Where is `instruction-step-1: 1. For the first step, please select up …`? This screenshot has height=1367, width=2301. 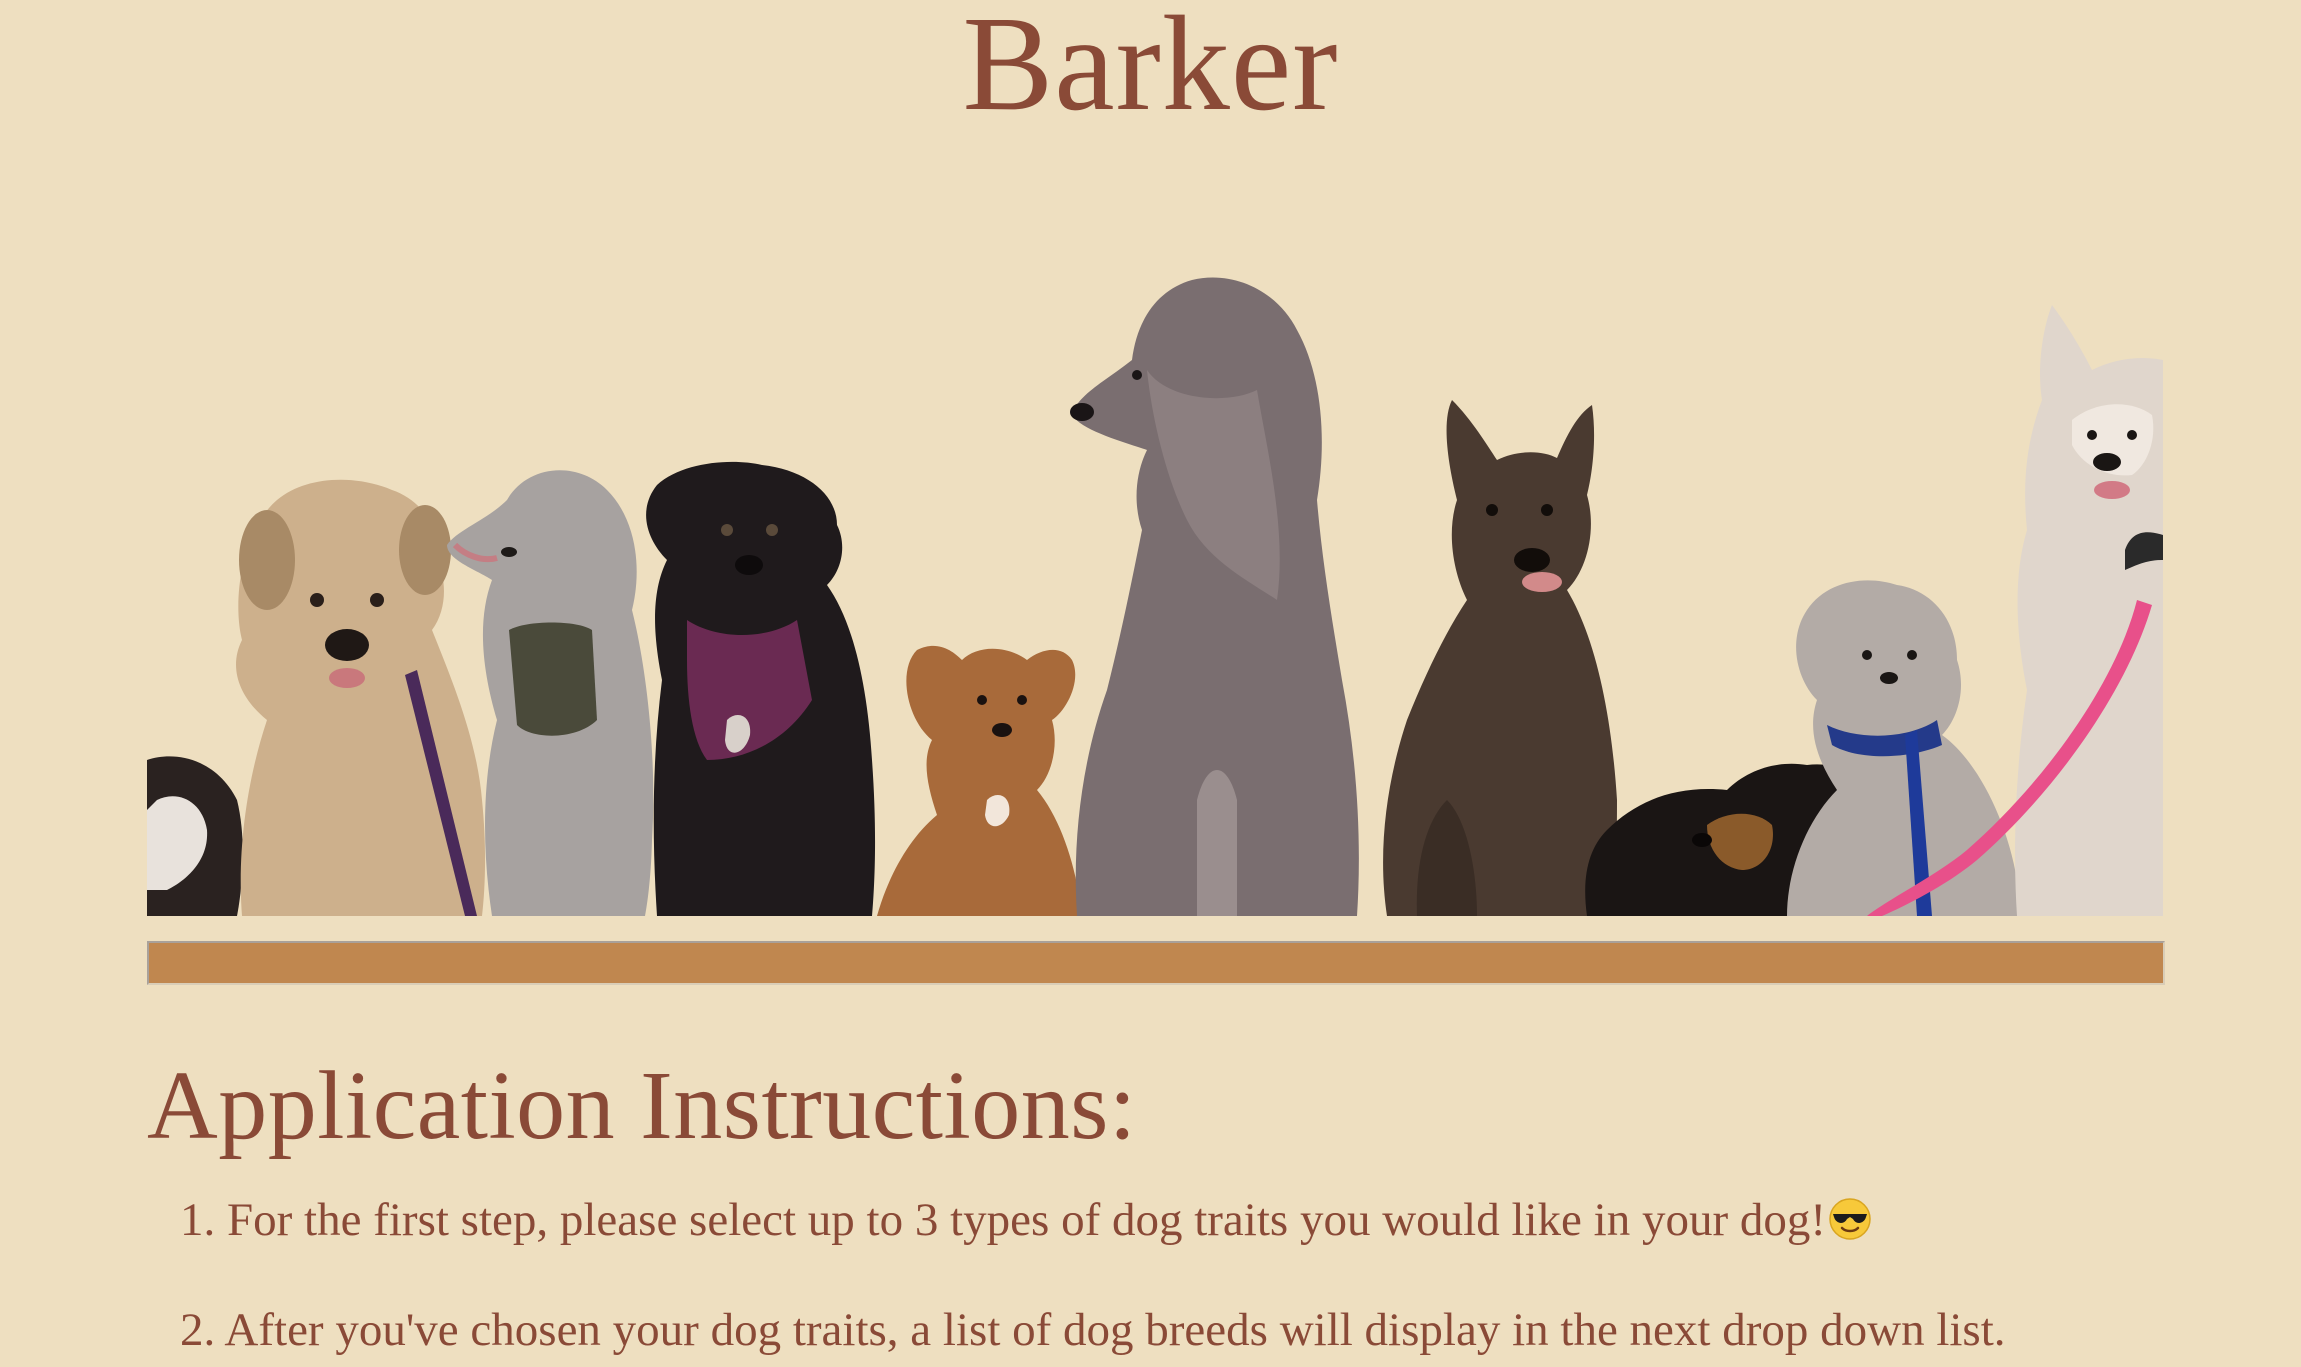 instruction-step-1: 1. For the first step, please select up … is located at coordinates (1026, 1223).